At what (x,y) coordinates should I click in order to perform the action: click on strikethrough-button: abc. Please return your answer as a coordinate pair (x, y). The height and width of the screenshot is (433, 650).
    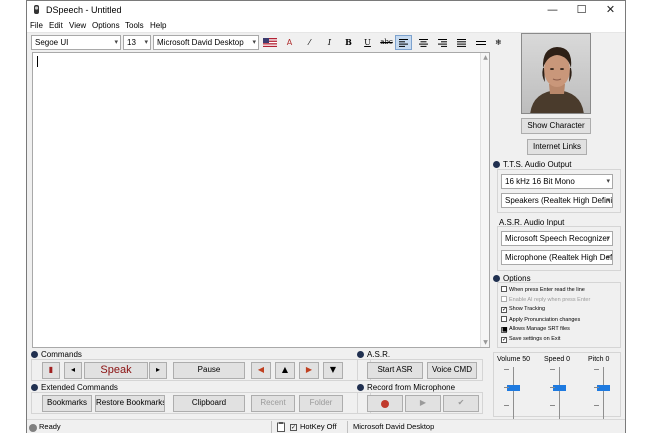
    Looking at the image, I should click on (386, 42).